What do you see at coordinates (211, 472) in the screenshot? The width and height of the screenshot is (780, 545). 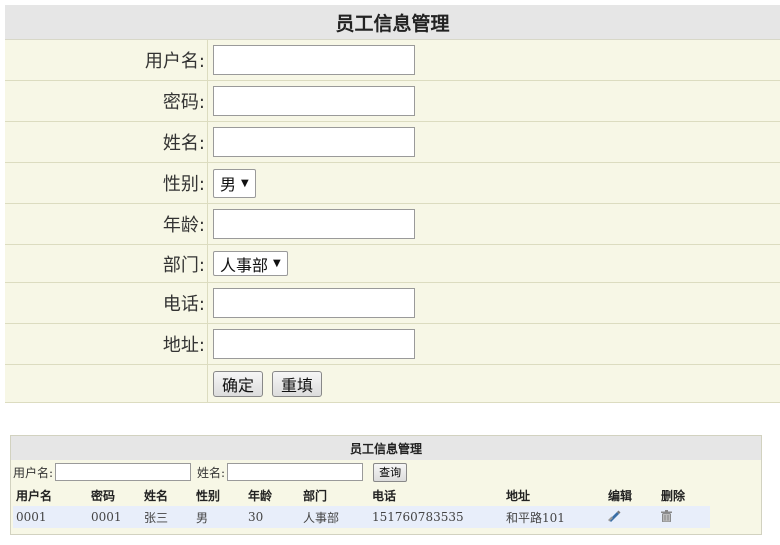 I see `search-name-label: 姓名:` at bounding box center [211, 472].